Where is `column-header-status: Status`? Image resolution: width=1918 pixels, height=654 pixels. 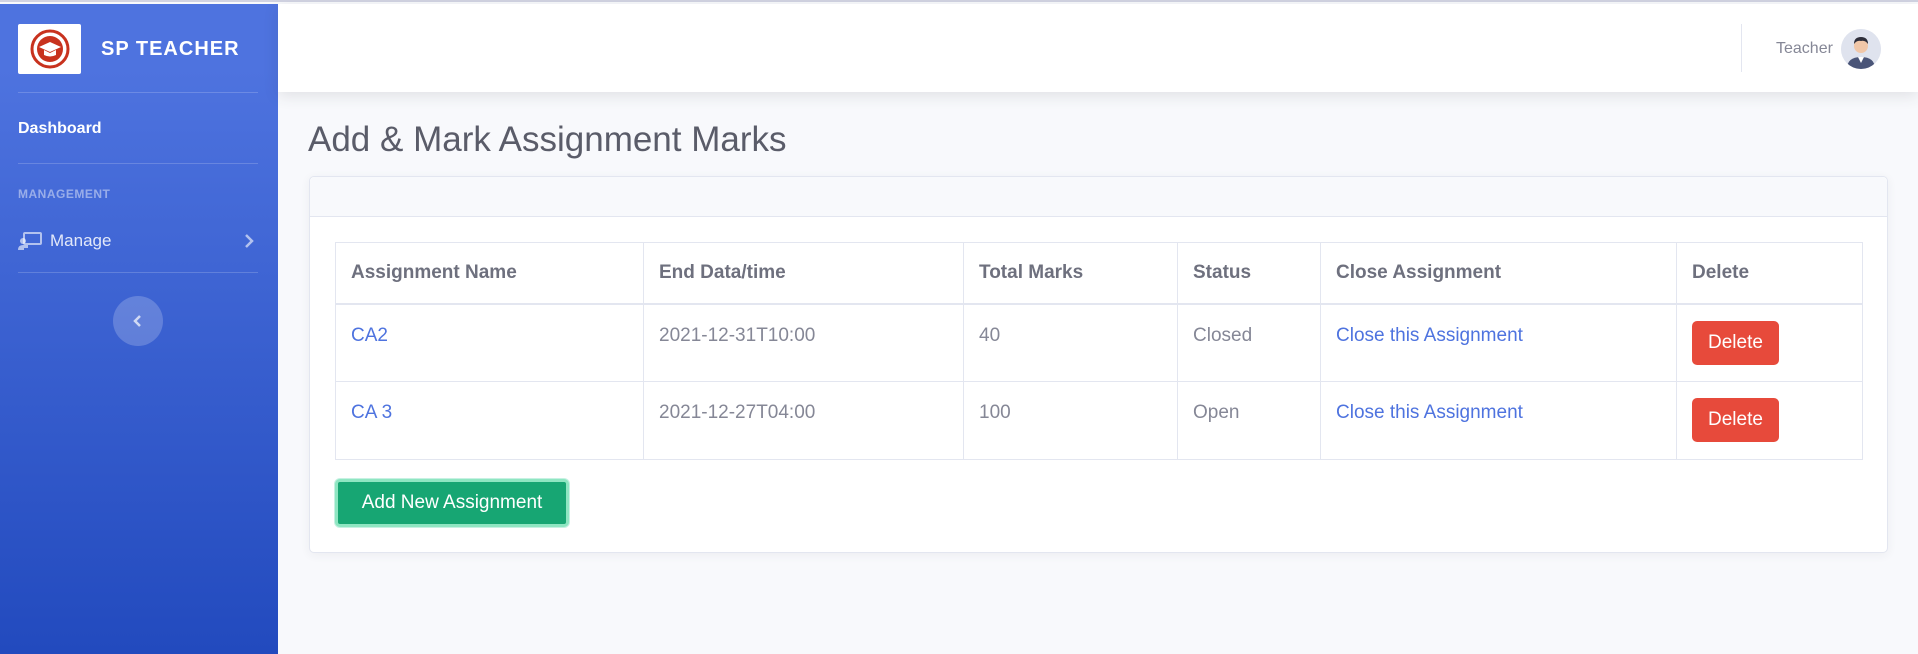 column-header-status: Status is located at coordinates (1249, 273).